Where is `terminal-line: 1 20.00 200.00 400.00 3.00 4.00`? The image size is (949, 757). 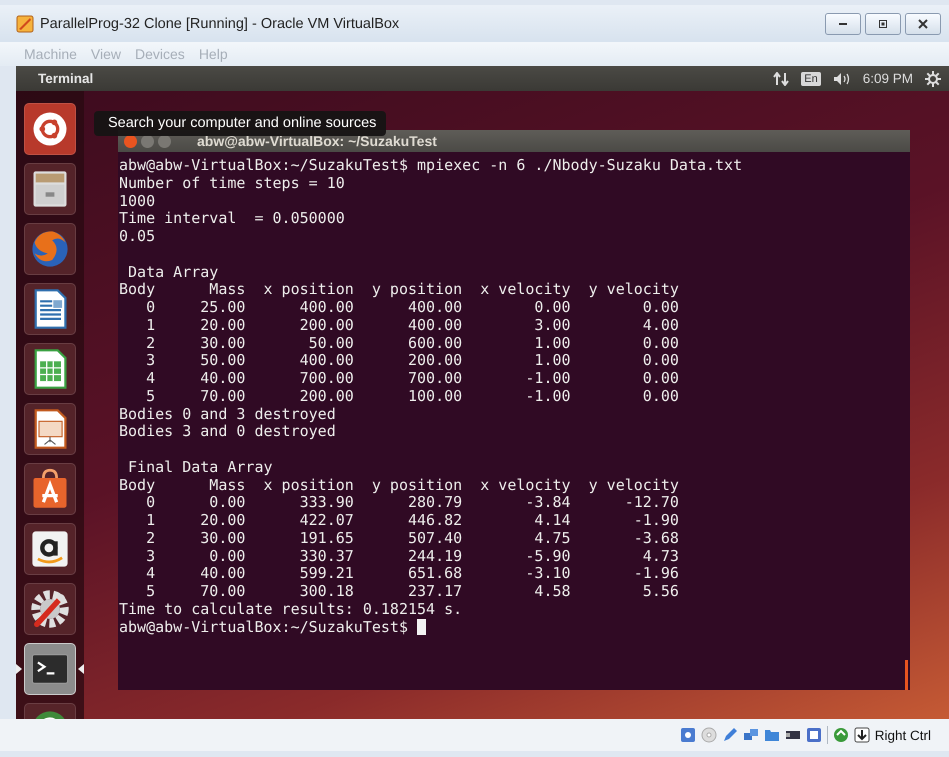
terminal-line: 1 20.00 200.00 400.00 3.00 4.00 is located at coordinates (412, 325).